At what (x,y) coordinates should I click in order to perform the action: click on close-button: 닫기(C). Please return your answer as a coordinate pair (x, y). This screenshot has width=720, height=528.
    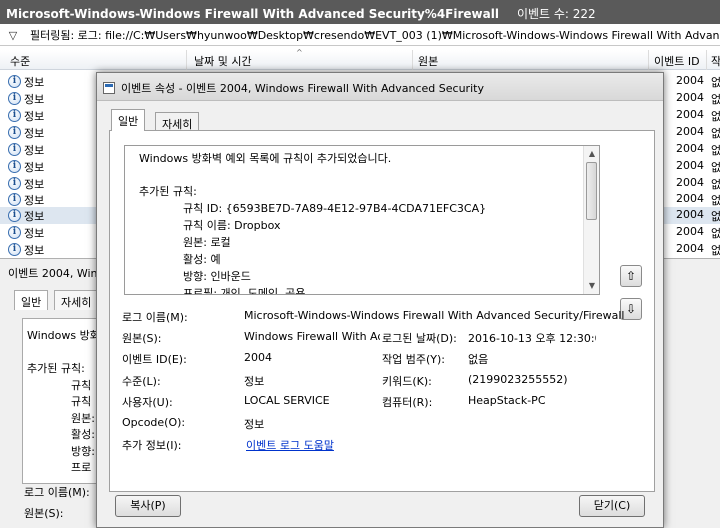
    Looking at the image, I should click on (612, 506).